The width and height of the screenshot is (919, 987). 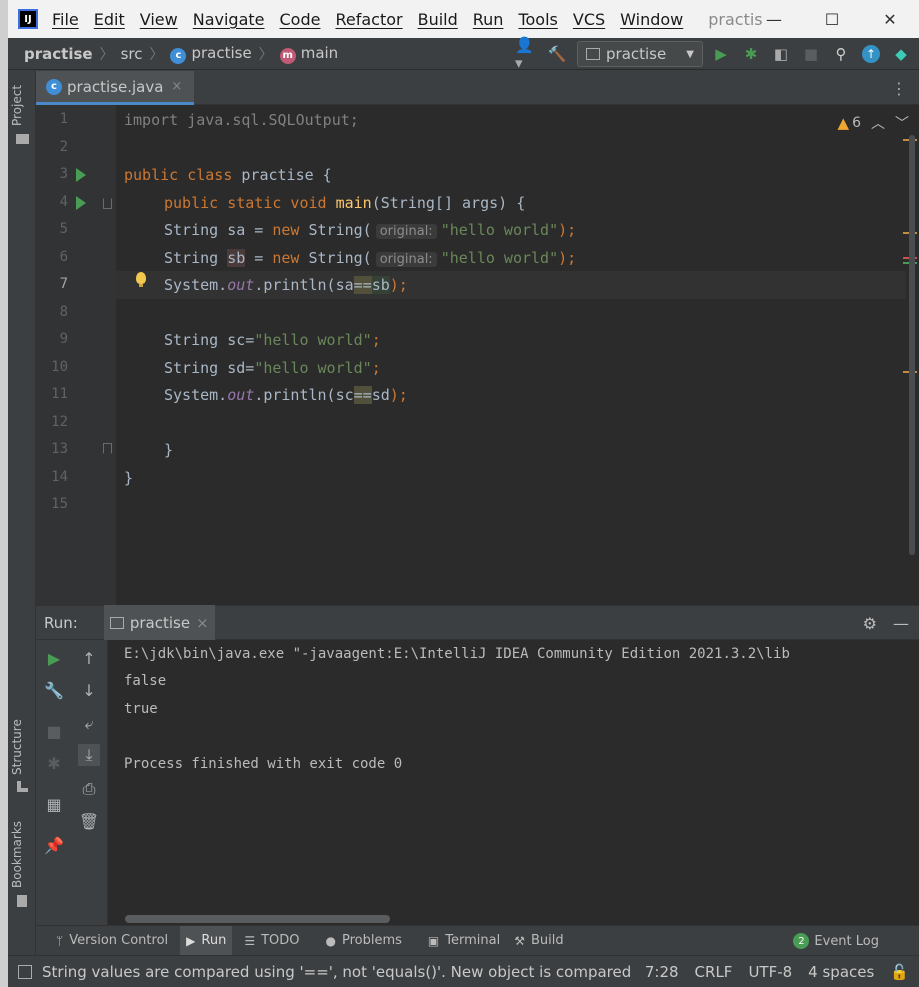 What do you see at coordinates (464, 941) in the screenshot?
I see `tool-terminal: ▣ Terminal` at bounding box center [464, 941].